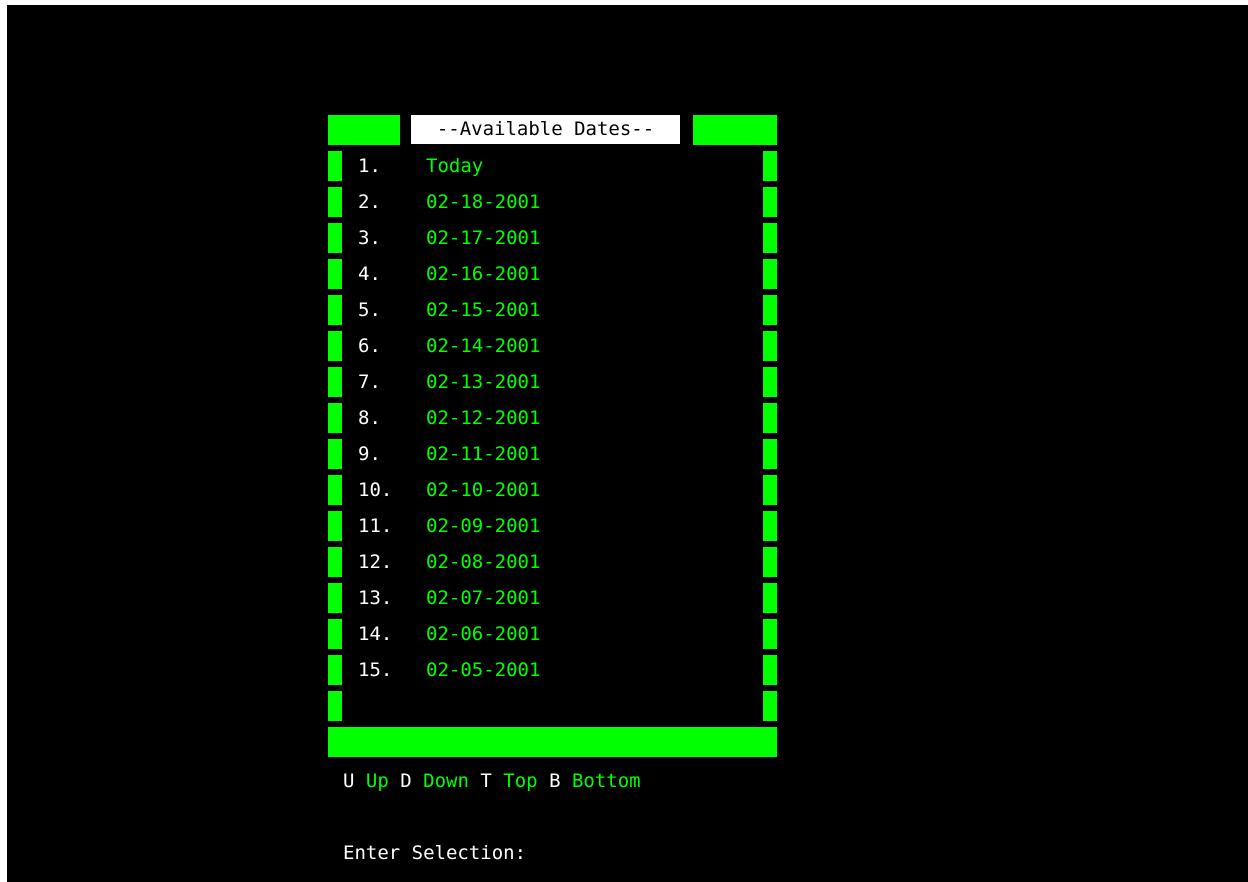  I want to click on frame-bottom-bar, so click(552, 742).